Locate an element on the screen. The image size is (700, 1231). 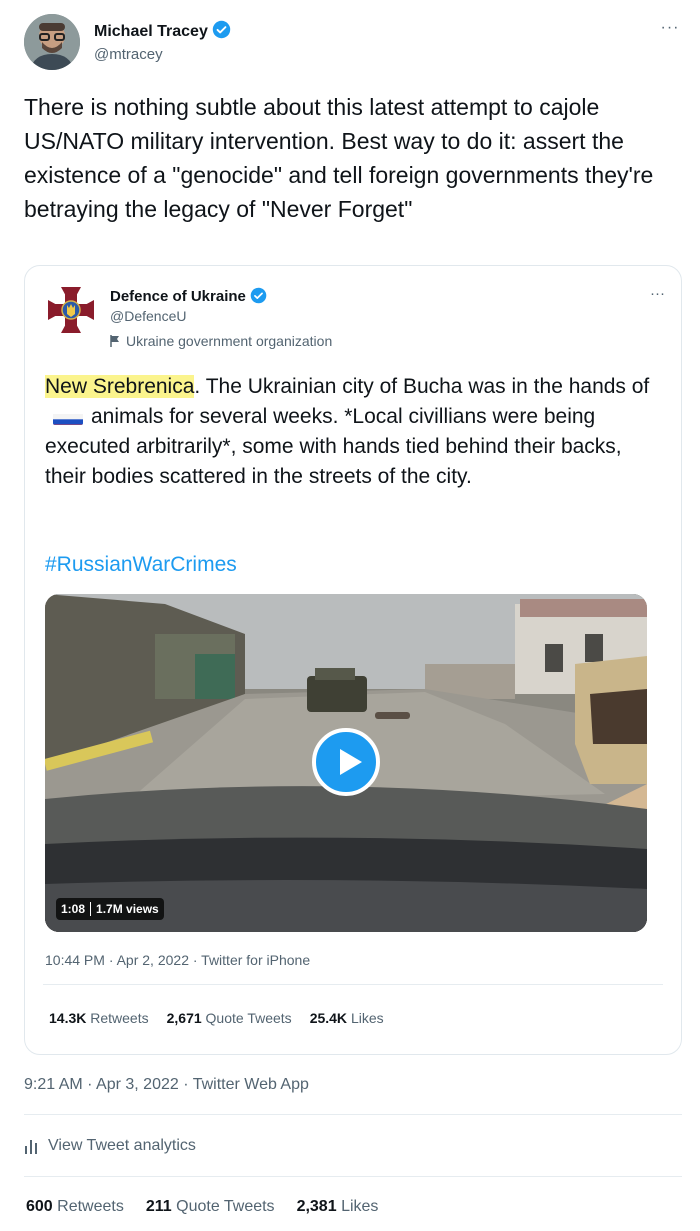
video-metadata: 1:08 1.7M views is located at coordinates (110, 909).